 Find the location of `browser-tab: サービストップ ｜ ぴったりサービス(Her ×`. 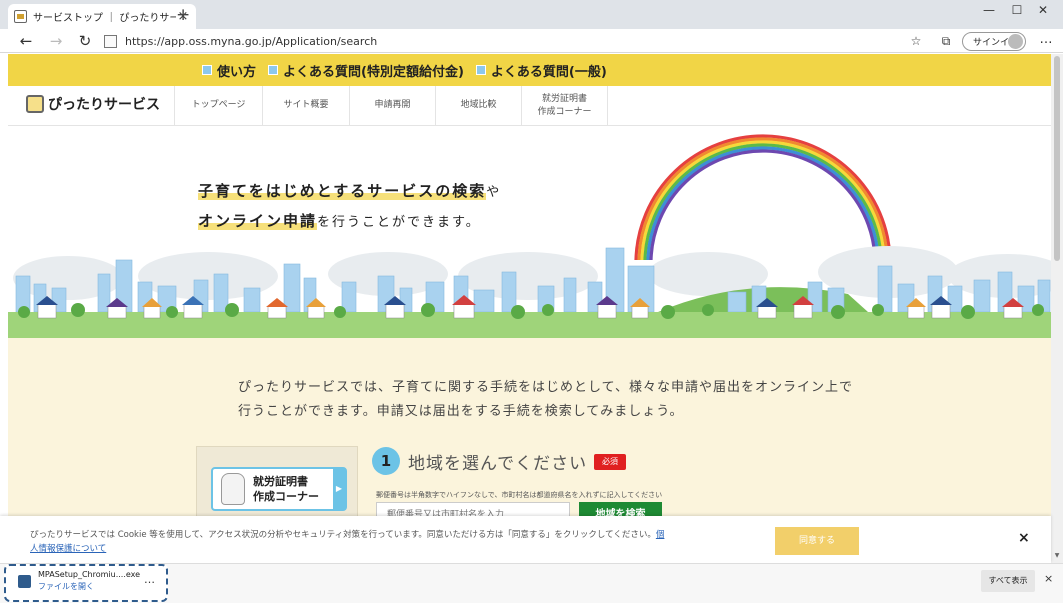

browser-tab: サービストップ ｜ ぴったりサービス(Her × is located at coordinates (102, 16).